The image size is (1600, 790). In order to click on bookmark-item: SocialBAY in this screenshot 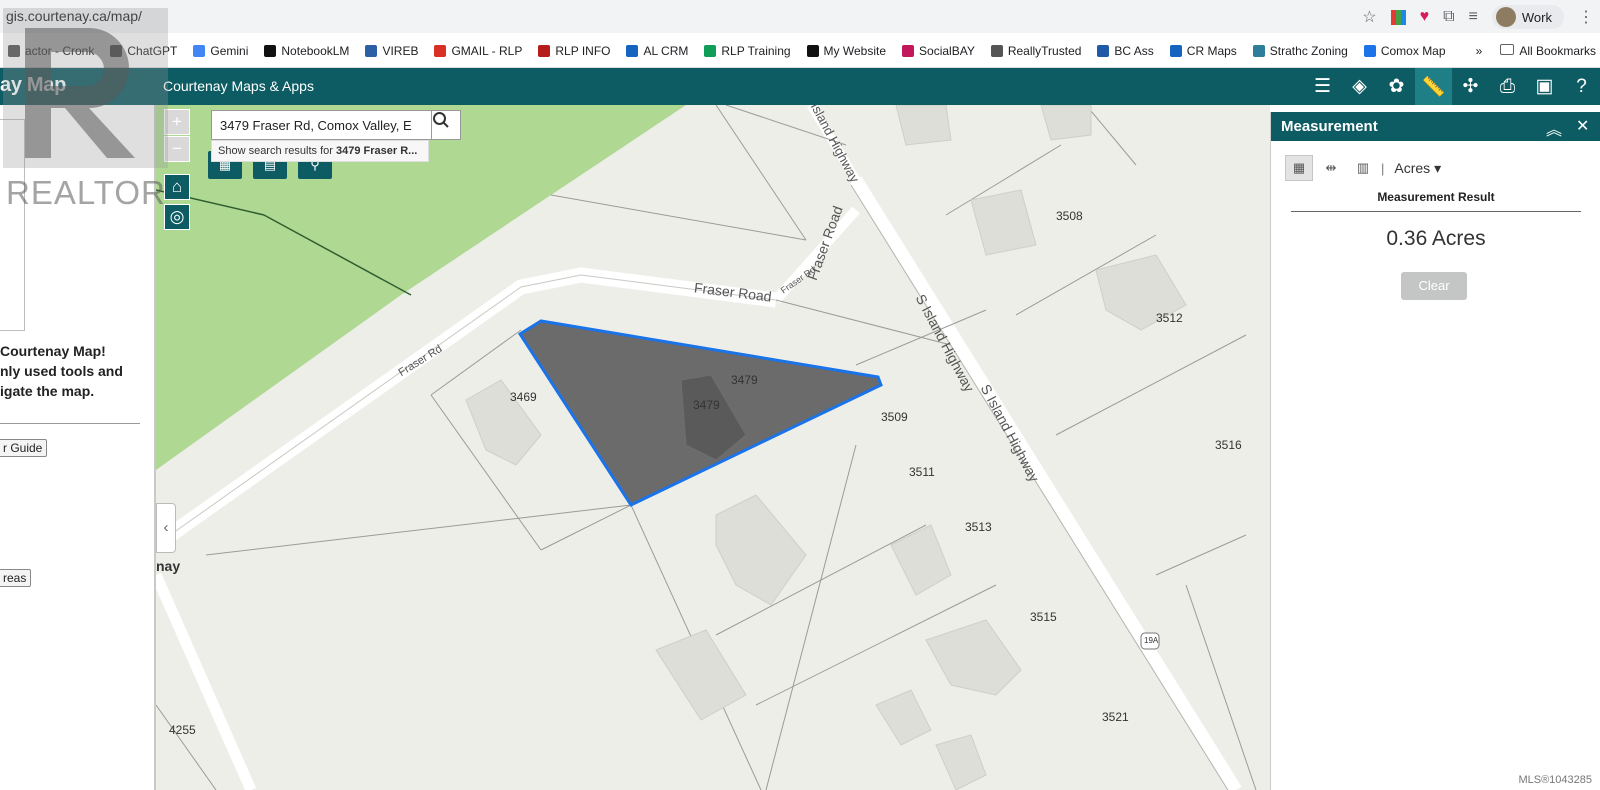, I will do `click(938, 51)`.